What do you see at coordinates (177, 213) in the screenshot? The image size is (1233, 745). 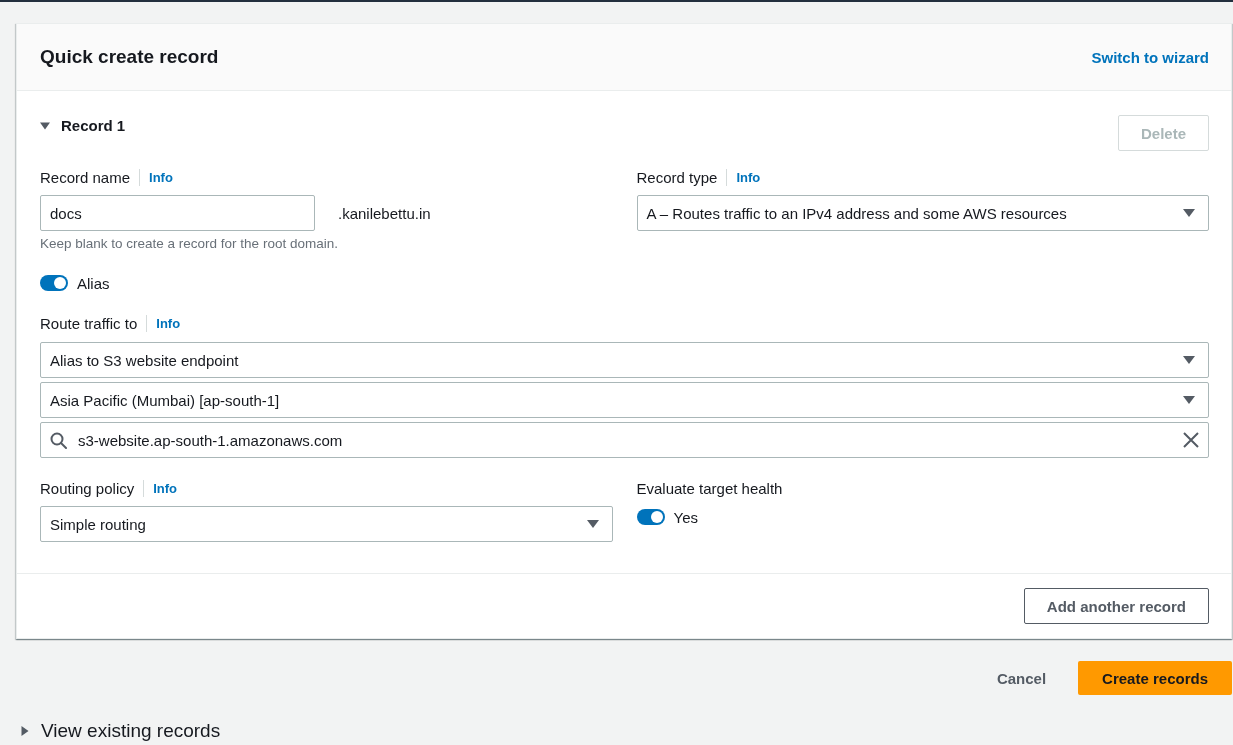 I see `text-input: docs` at bounding box center [177, 213].